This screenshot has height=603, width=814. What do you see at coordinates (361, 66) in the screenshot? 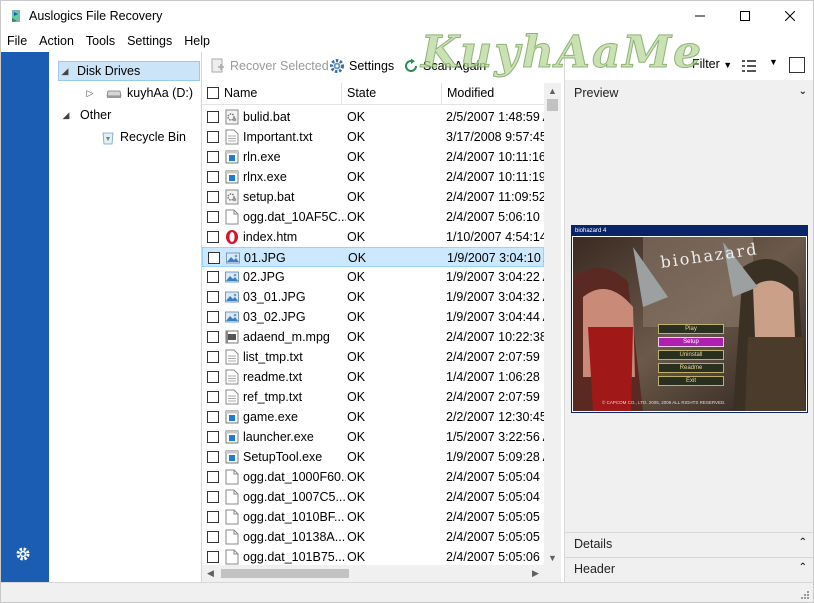
I see `settings-button: Settings` at bounding box center [361, 66].